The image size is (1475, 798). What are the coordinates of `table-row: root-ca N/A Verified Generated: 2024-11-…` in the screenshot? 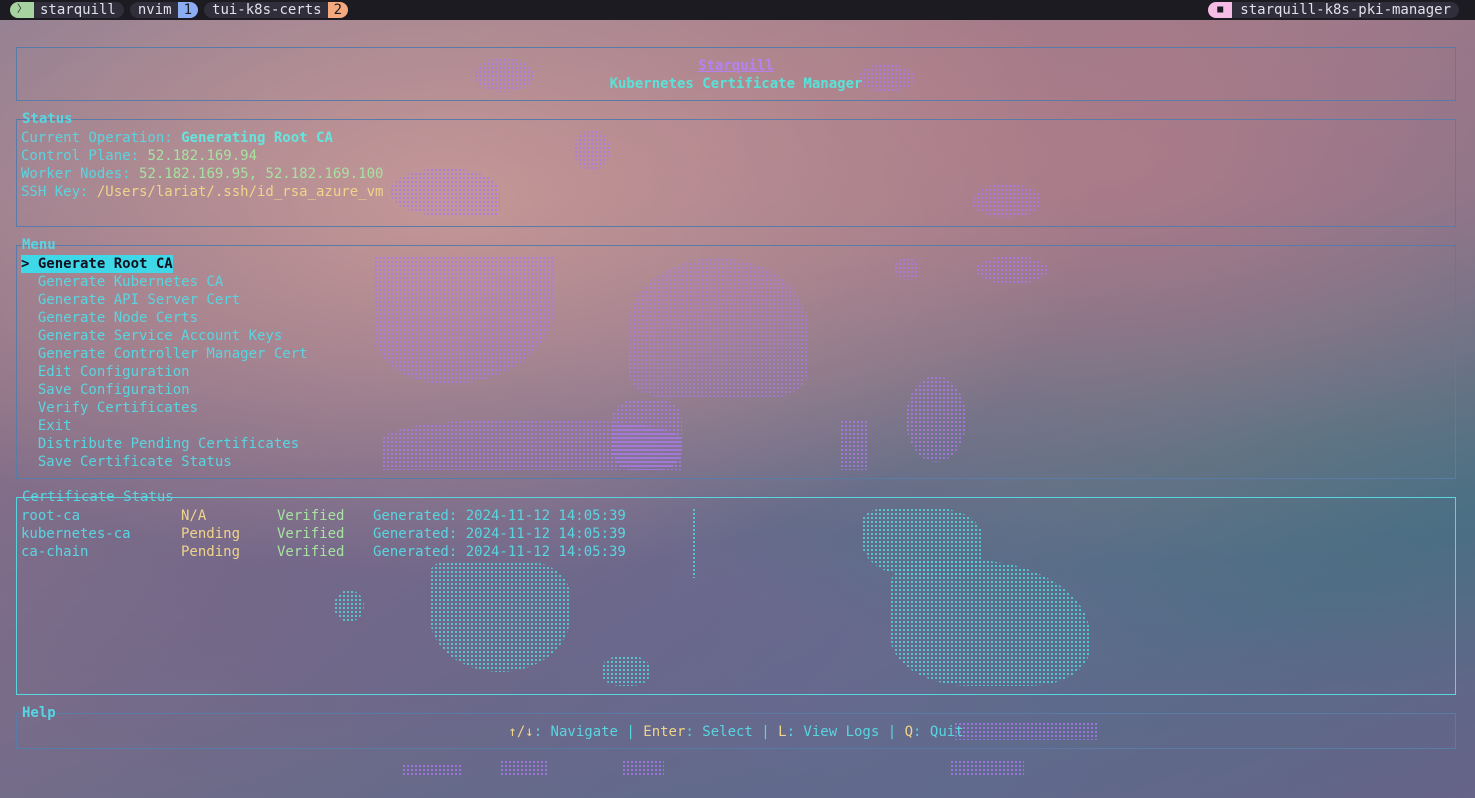 It's located at (371, 516).